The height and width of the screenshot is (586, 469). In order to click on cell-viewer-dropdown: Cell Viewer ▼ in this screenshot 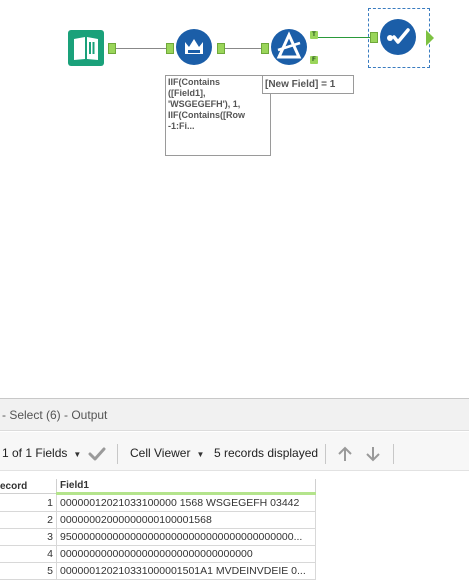, I will do `click(167, 454)`.